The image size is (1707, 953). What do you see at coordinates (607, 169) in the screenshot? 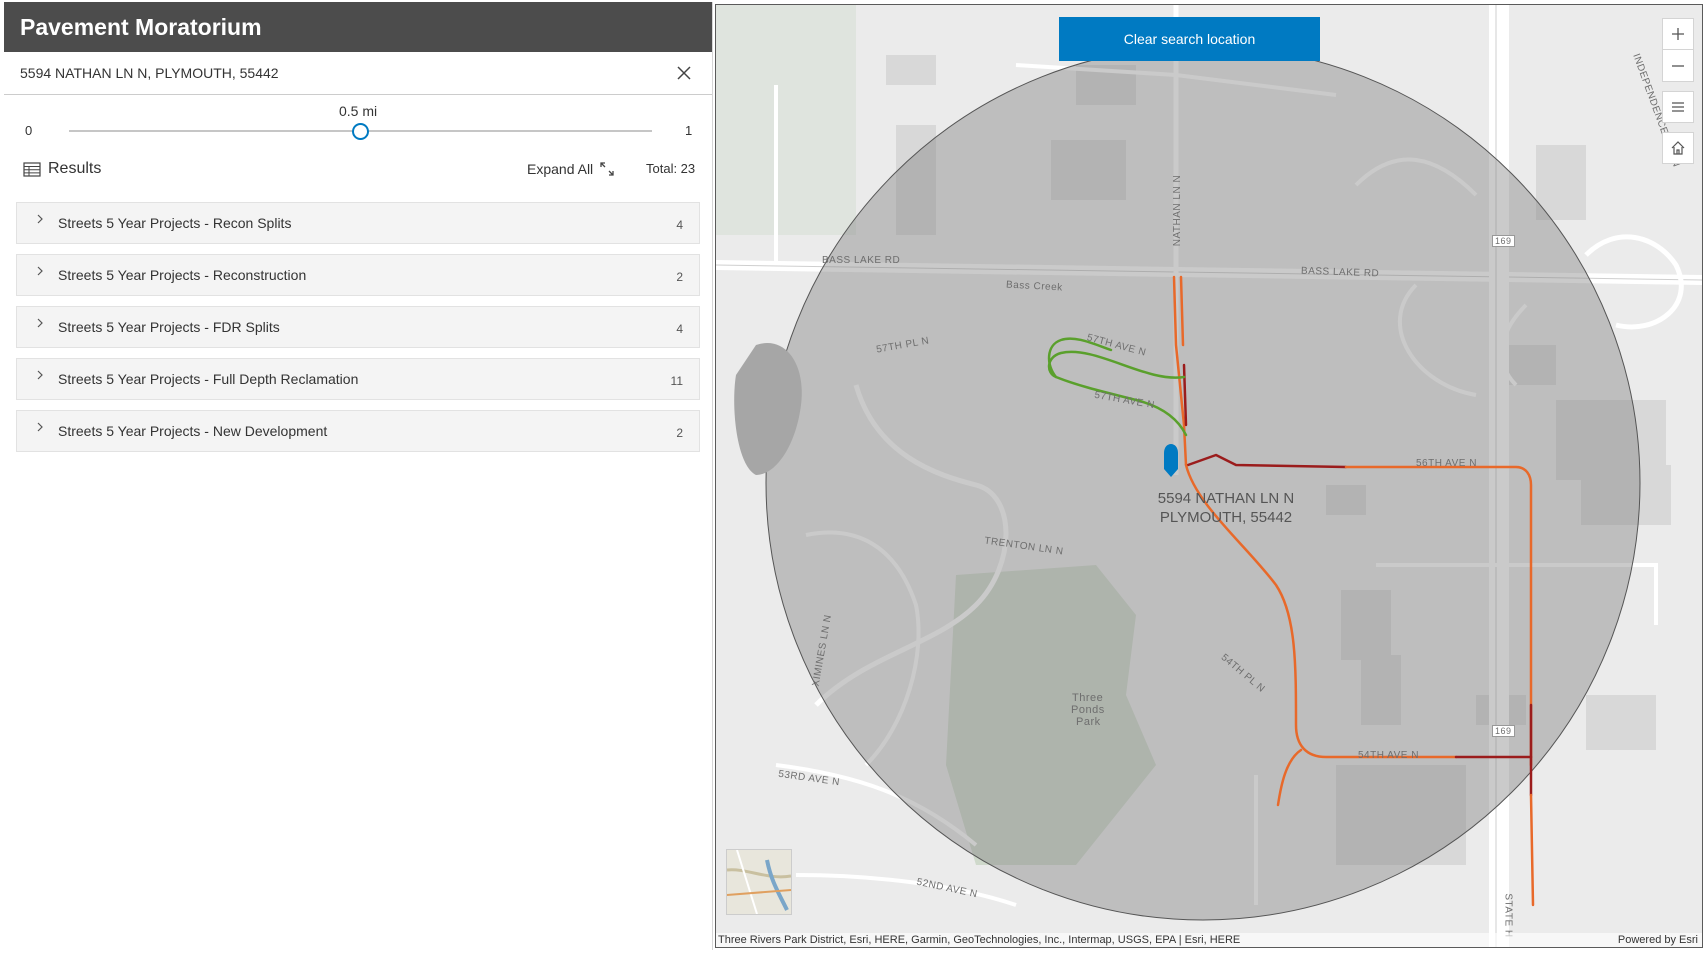
I see `expand-icon` at bounding box center [607, 169].